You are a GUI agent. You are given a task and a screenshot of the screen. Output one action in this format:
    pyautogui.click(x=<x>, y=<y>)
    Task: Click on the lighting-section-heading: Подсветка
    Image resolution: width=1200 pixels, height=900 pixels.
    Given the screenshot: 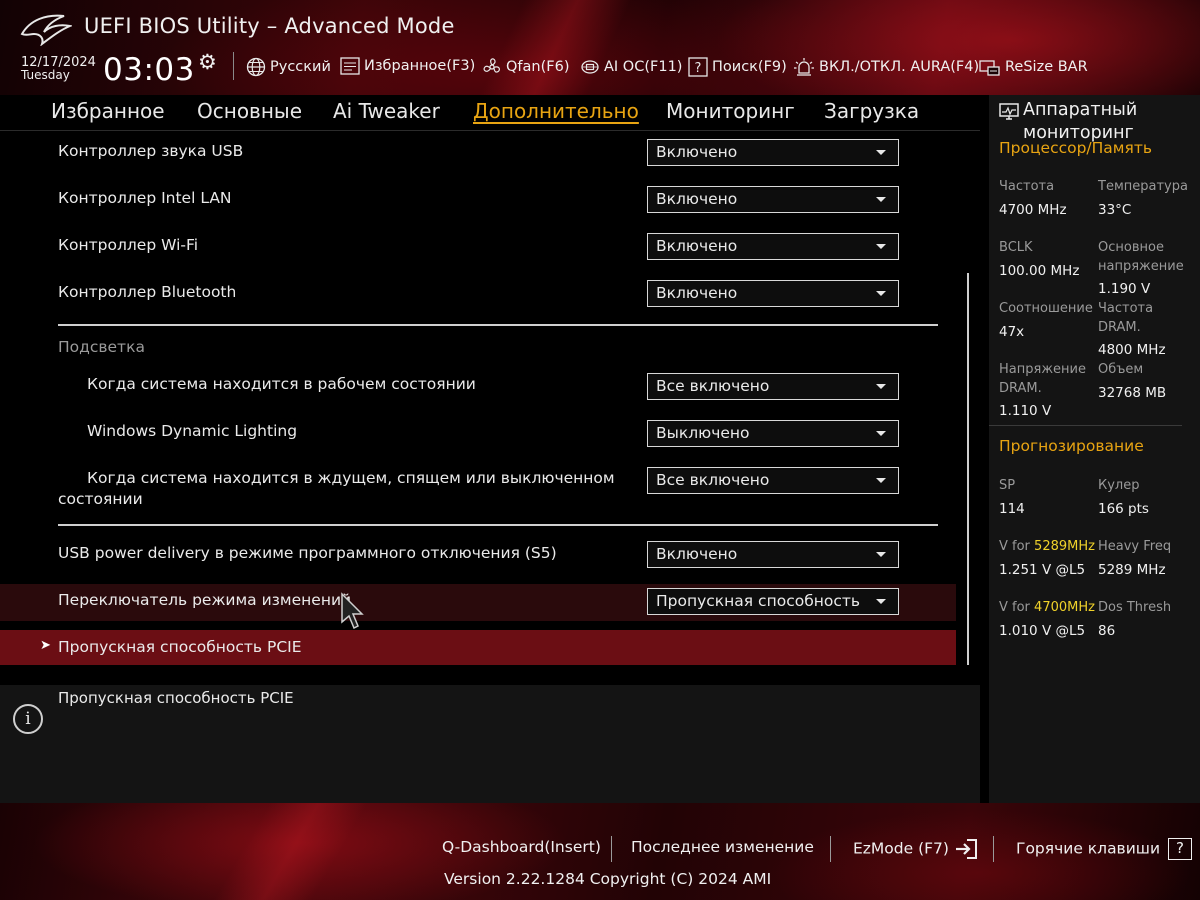 What is the action you would take?
    pyautogui.click(x=101, y=347)
    